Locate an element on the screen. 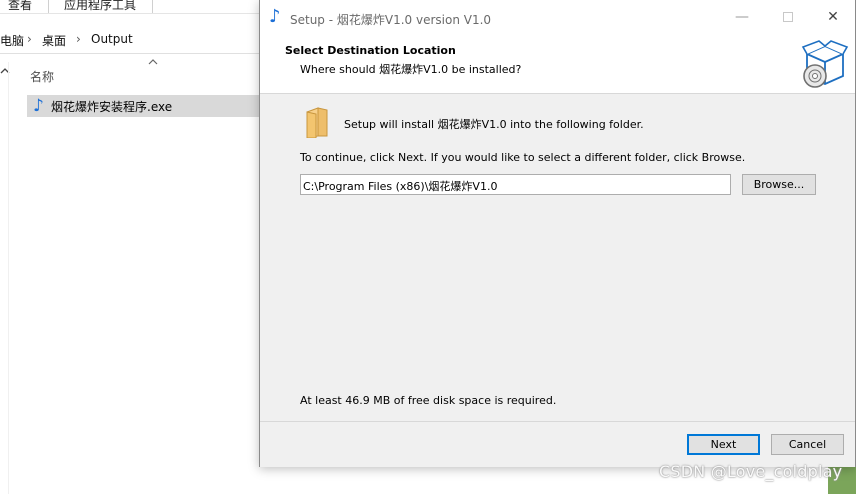 This screenshot has height=494, width=856. page-title: Select Destination Location is located at coordinates (370, 50).